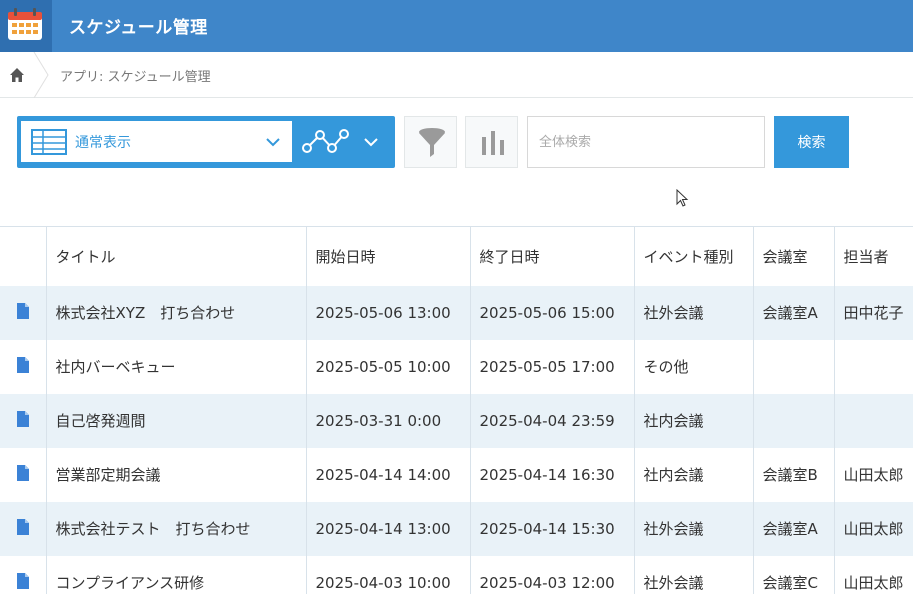 Image resolution: width=913 pixels, height=594 pixels. Describe the element at coordinates (176, 366) in the screenshot. I see `cell-title: 社内バーベキュー` at that location.